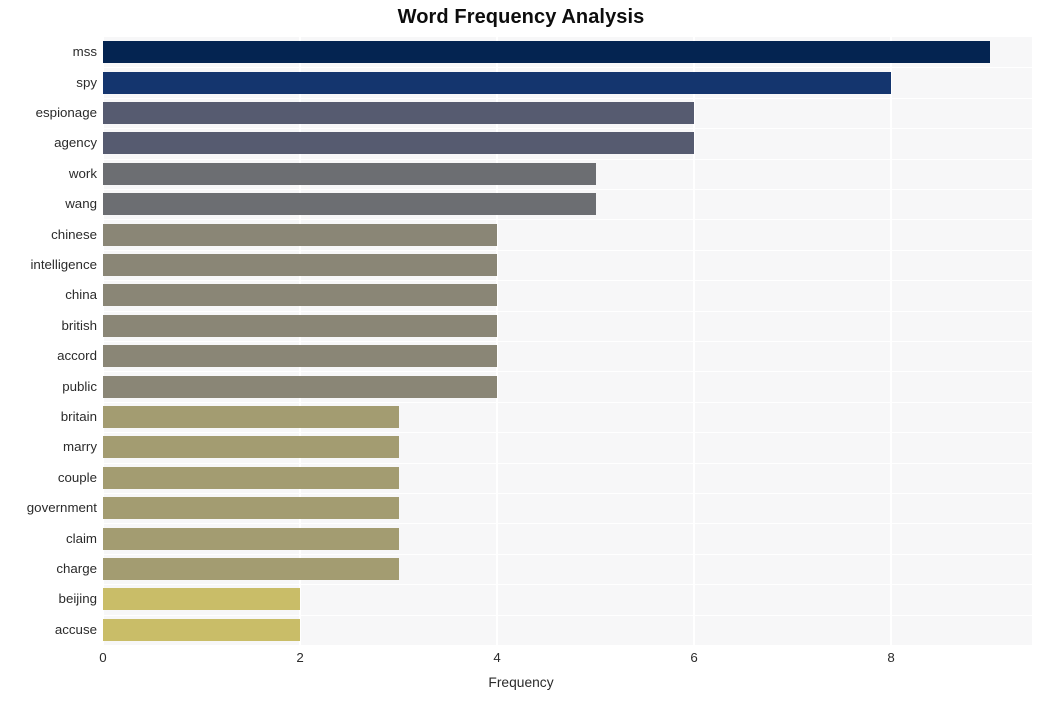 Image resolution: width=1042 pixels, height=701 pixels. What do you see at coordinates (63, 264) in the screenshot?
I see `y-axis-label-intelligence: intelligence` at bounding box center [63, 264].